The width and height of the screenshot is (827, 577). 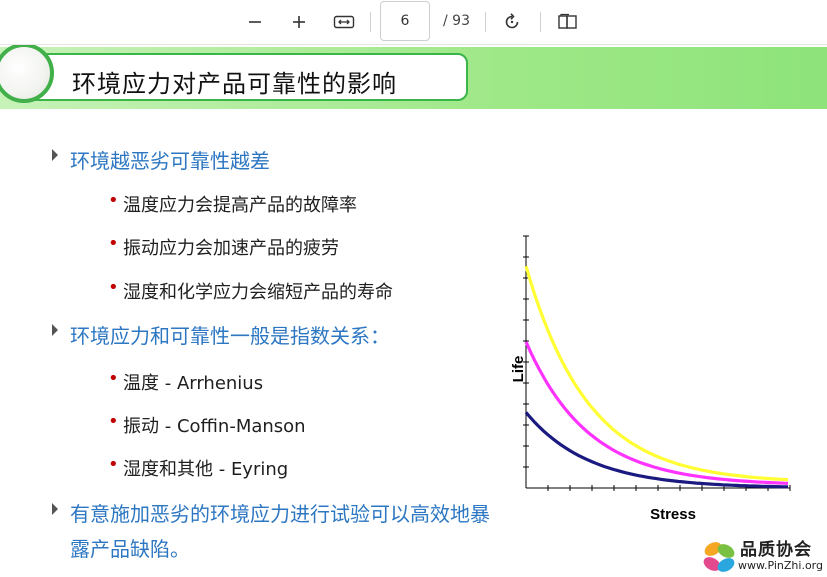 I want to click on pinzhi-logo-icon, so click(x=719, y=557).